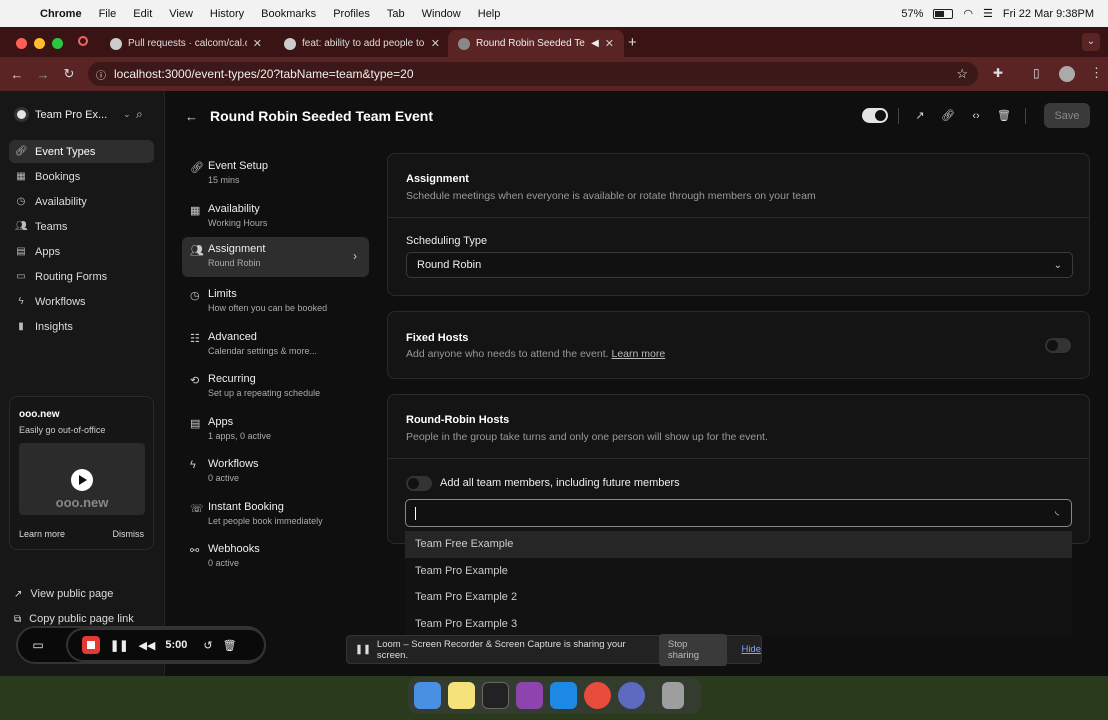  Describe the element at coordinates (351, 14) in the screenshot. I see `menu-profiles: Profiles` at that location.